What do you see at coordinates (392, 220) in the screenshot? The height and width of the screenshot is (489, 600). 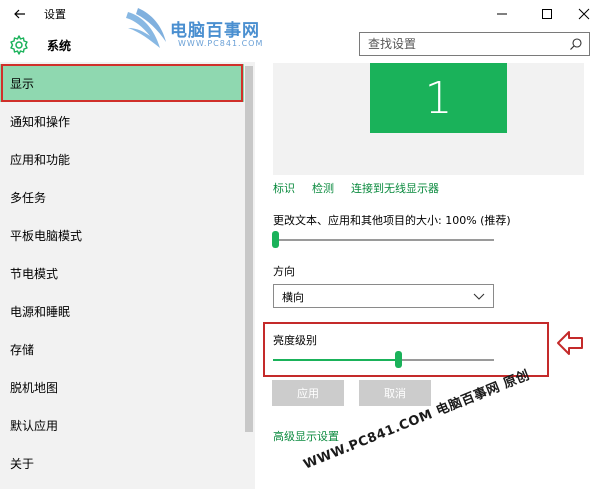 I see `scale-label: 更改文本、应用和其他项目的大小: 100% (推荐)` at bounding box center [392, 220].